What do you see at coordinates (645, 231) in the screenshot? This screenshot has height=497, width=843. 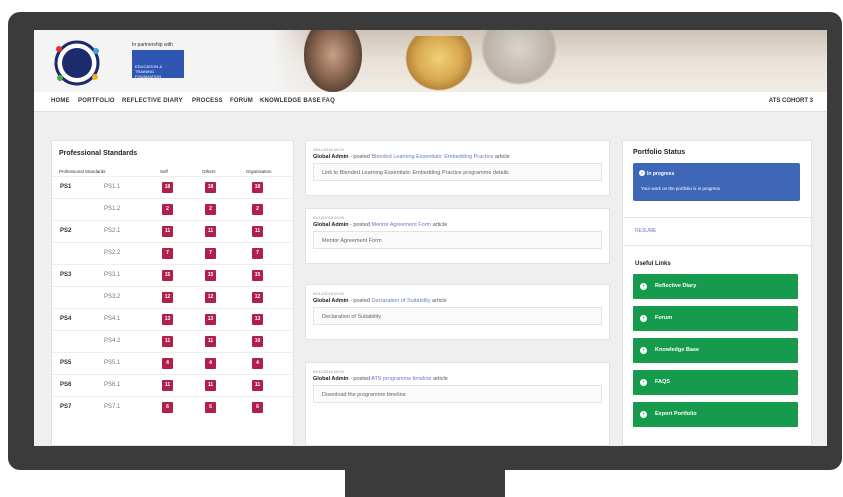 I see `resume-link: RESUME` at bounding box center [645, 231].